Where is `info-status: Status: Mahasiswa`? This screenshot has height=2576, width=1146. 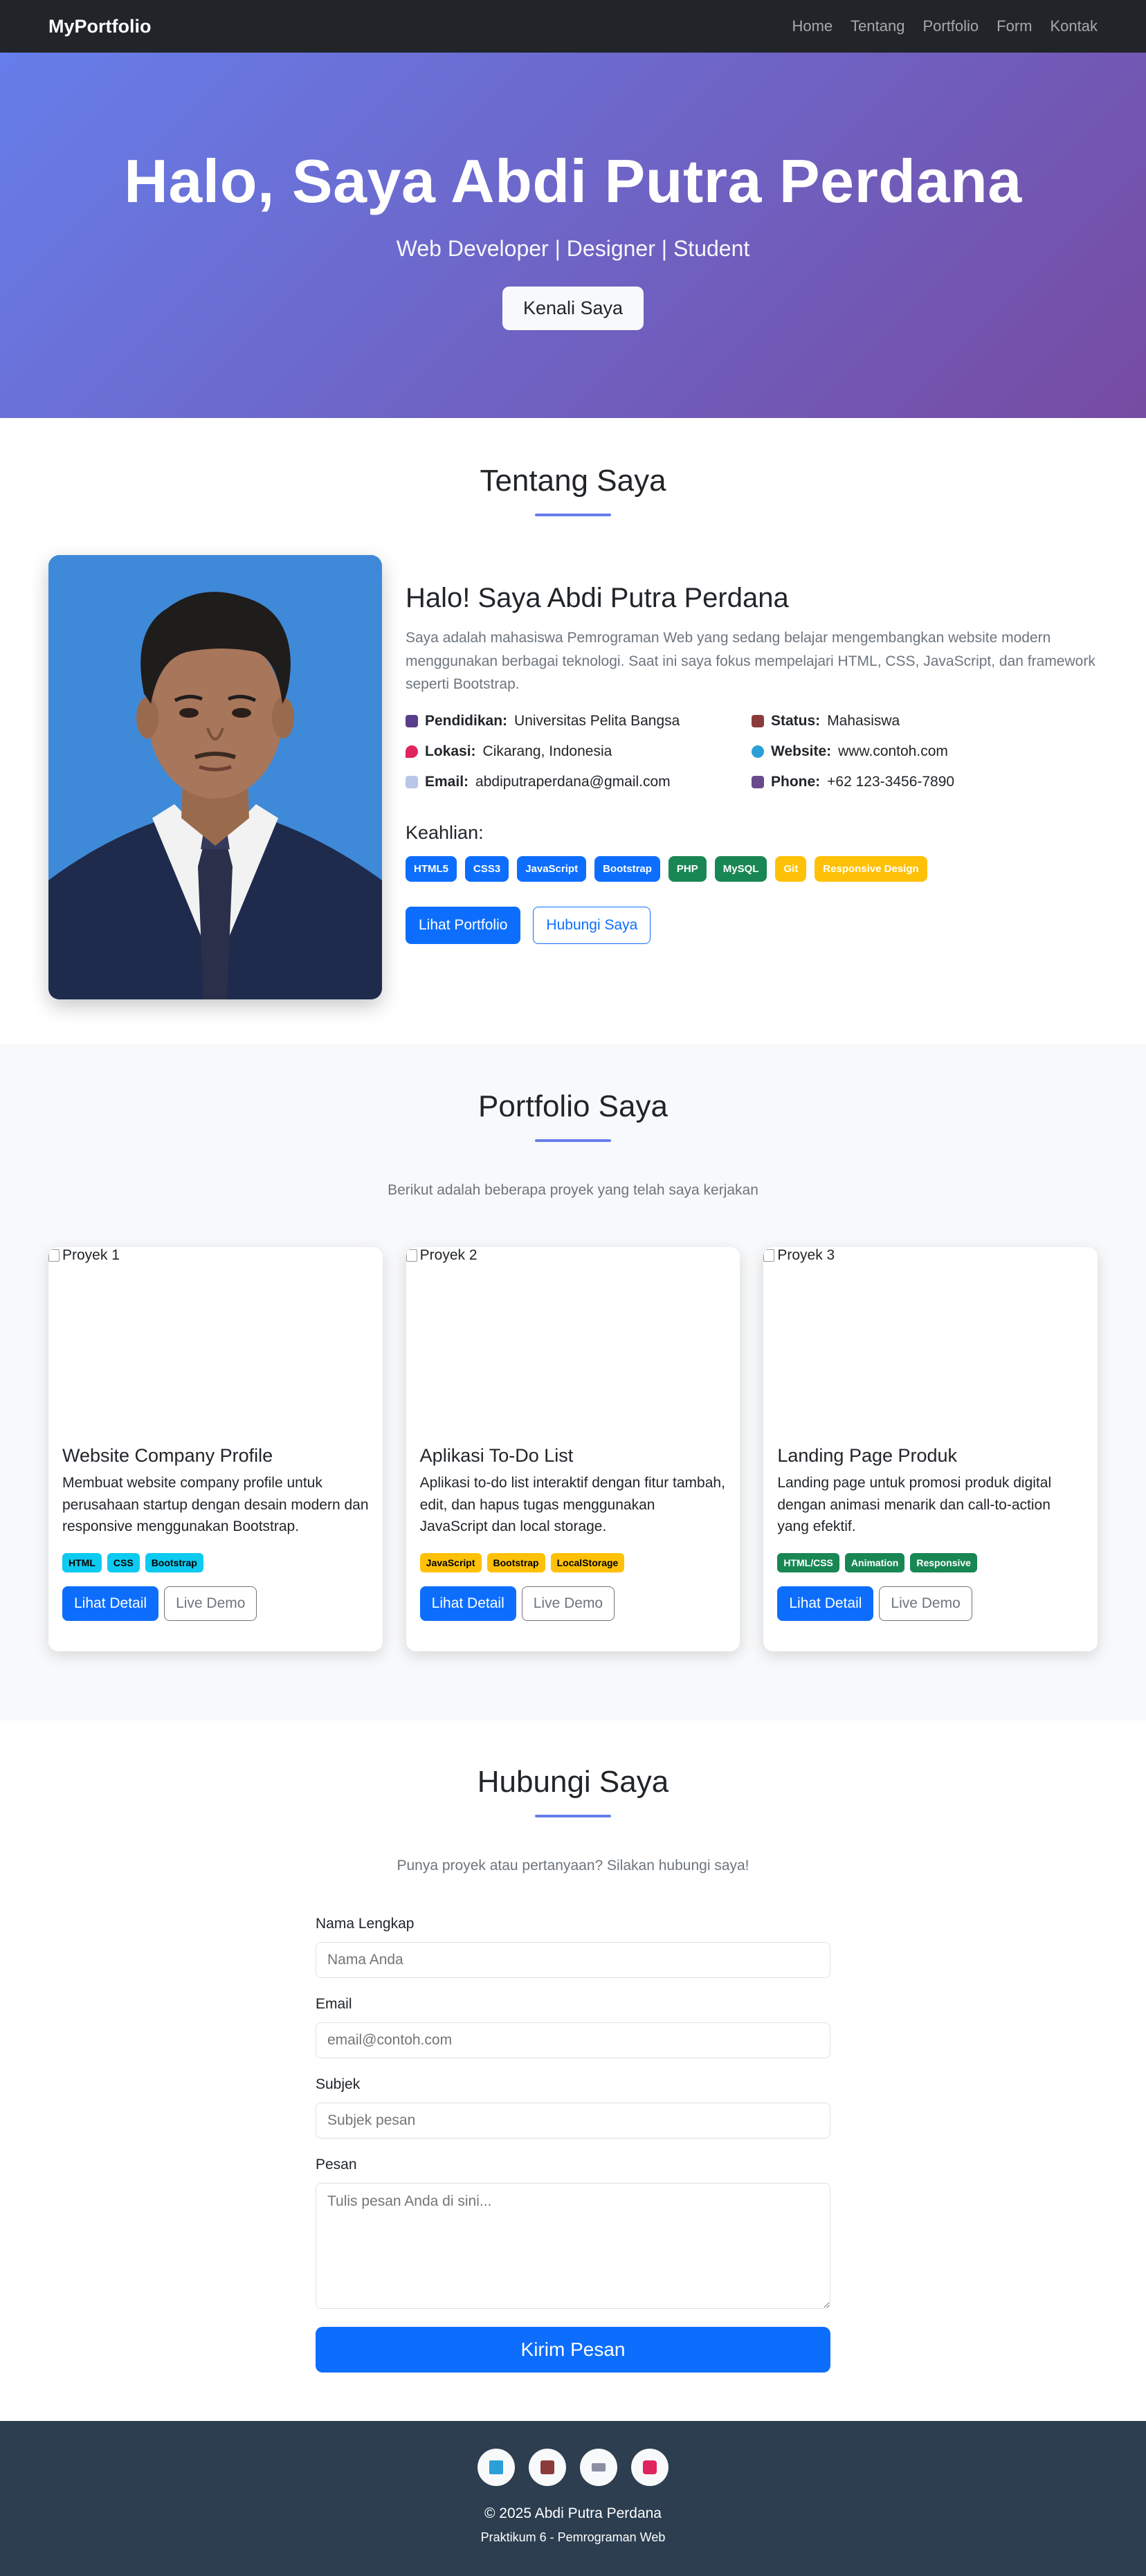
info-status: Status: Mahasiswa is located at coordinates (925, 721).